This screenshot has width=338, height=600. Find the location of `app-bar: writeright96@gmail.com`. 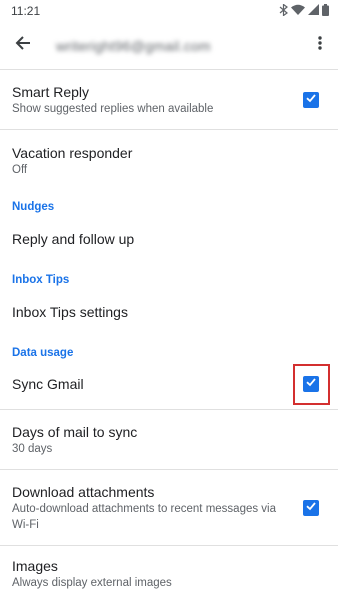

app-bar: writeright96@gmail.com is located at coordinates (169, 46).